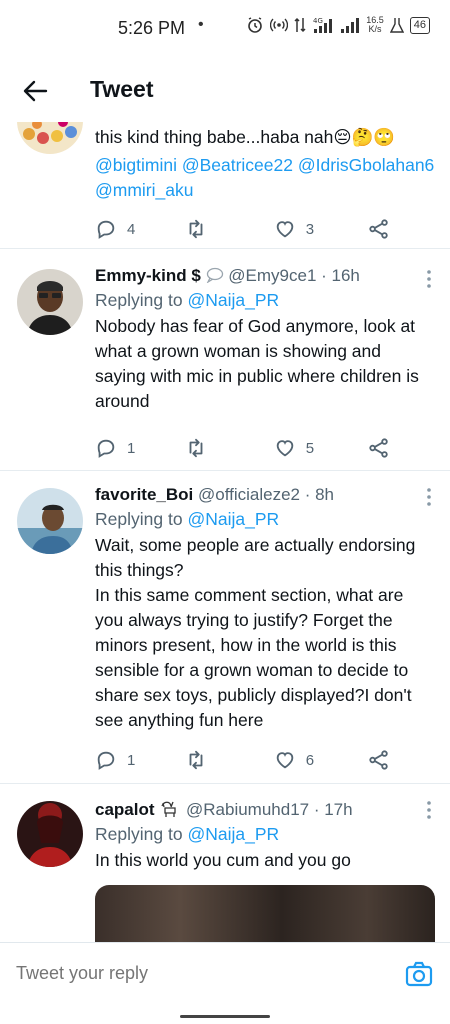 The image size is (450, 1024). What do you see at coordinates (225, 90) in the screenshot?
I see `header: Tweet` at bounding box center [225, 90].